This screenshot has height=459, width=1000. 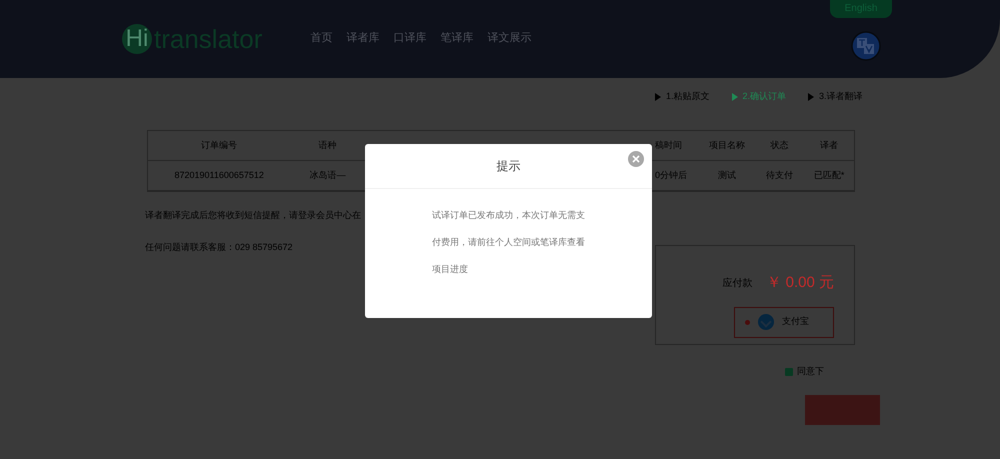 I want to click on table-cell-text: 已匹配*, so click(x=829, y=175).